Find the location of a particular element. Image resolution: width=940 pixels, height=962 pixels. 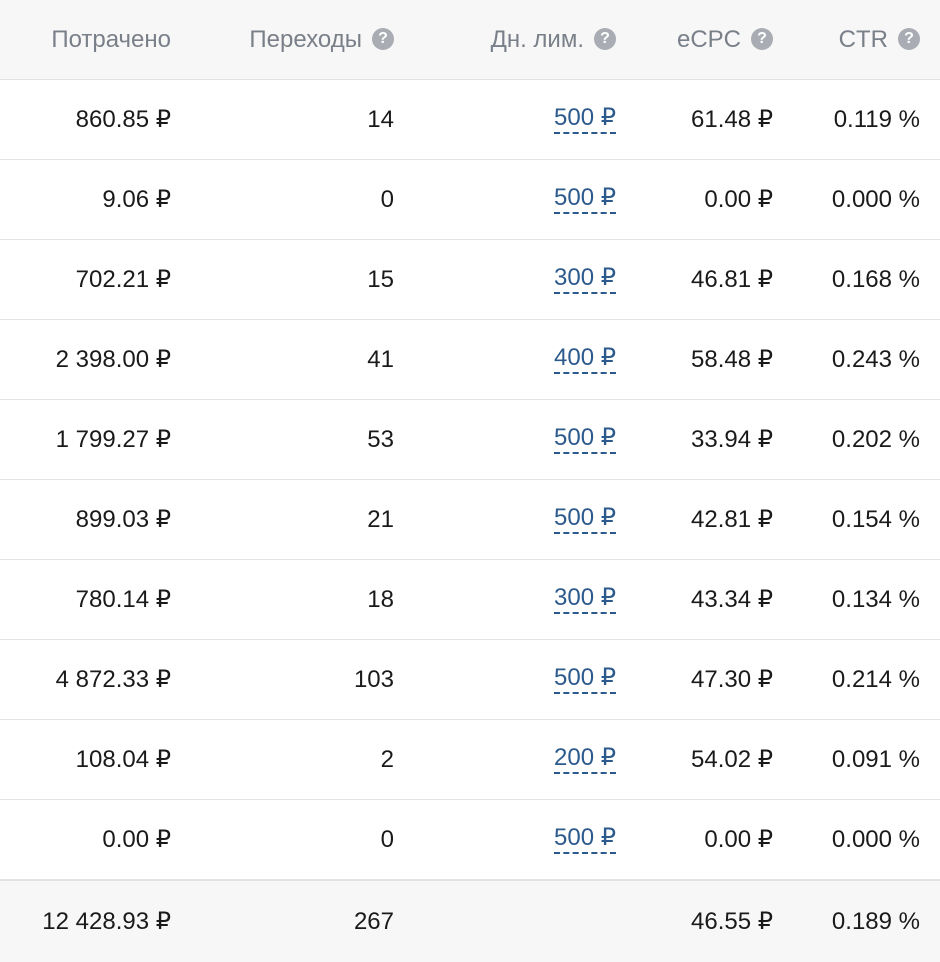

table-row: 0.00 ₽ 0 500 ₽ 0.00 ₽ 0.000 % is located at coordinates (470, 840).